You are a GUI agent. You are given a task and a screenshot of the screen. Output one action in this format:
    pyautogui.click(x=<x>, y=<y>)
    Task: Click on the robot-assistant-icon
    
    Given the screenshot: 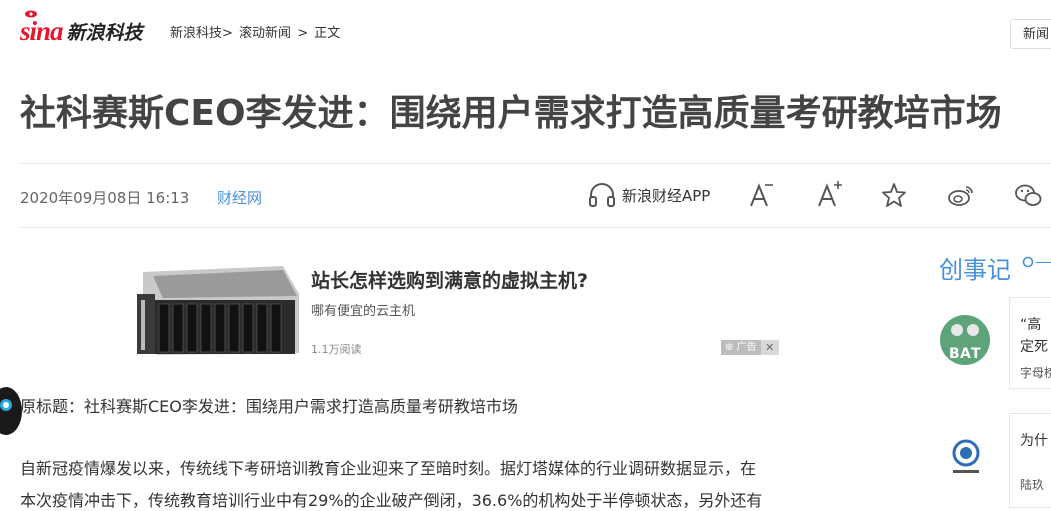 What is the action you would take?
    pyautogui.click(x=11, y=413)
    